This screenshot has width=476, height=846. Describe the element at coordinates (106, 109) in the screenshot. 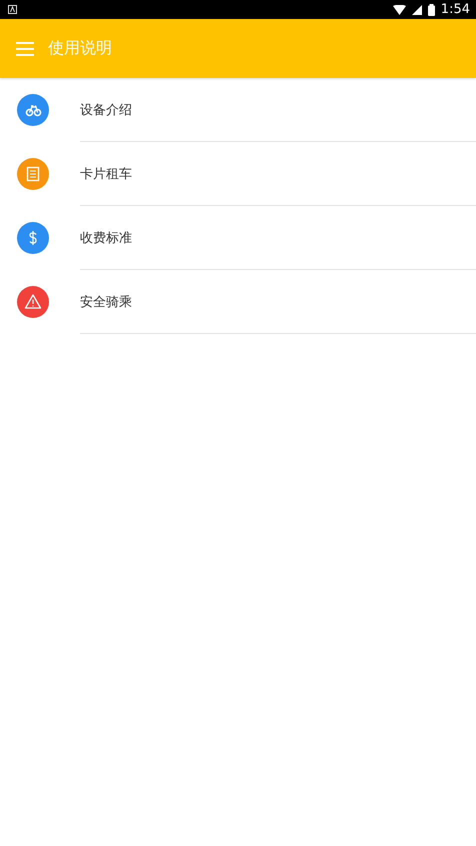

I see `menu-item: 设备介绍` at that location.